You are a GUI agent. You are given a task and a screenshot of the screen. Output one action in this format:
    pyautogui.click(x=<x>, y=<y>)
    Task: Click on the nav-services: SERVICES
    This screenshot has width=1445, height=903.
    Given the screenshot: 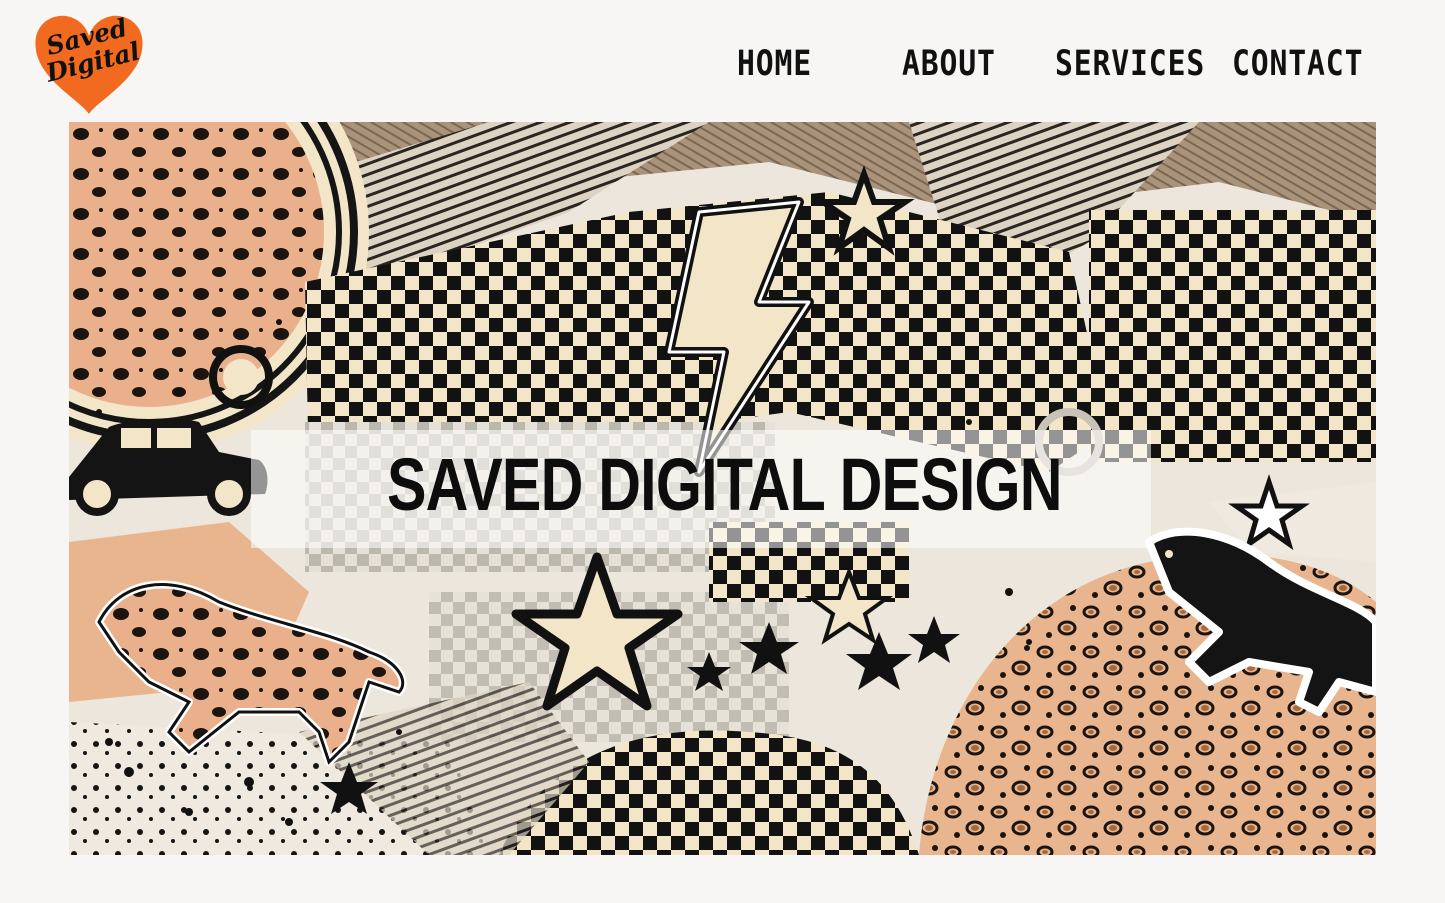 What is the action you would take?
    pyautogui.click(x=1130, y=64)
    